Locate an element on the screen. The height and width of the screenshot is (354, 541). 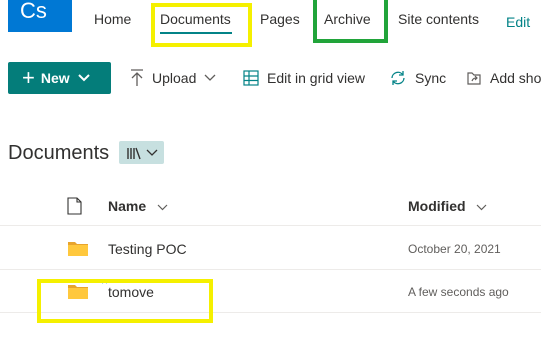
upload-icon is located at coordinates (137, 77).